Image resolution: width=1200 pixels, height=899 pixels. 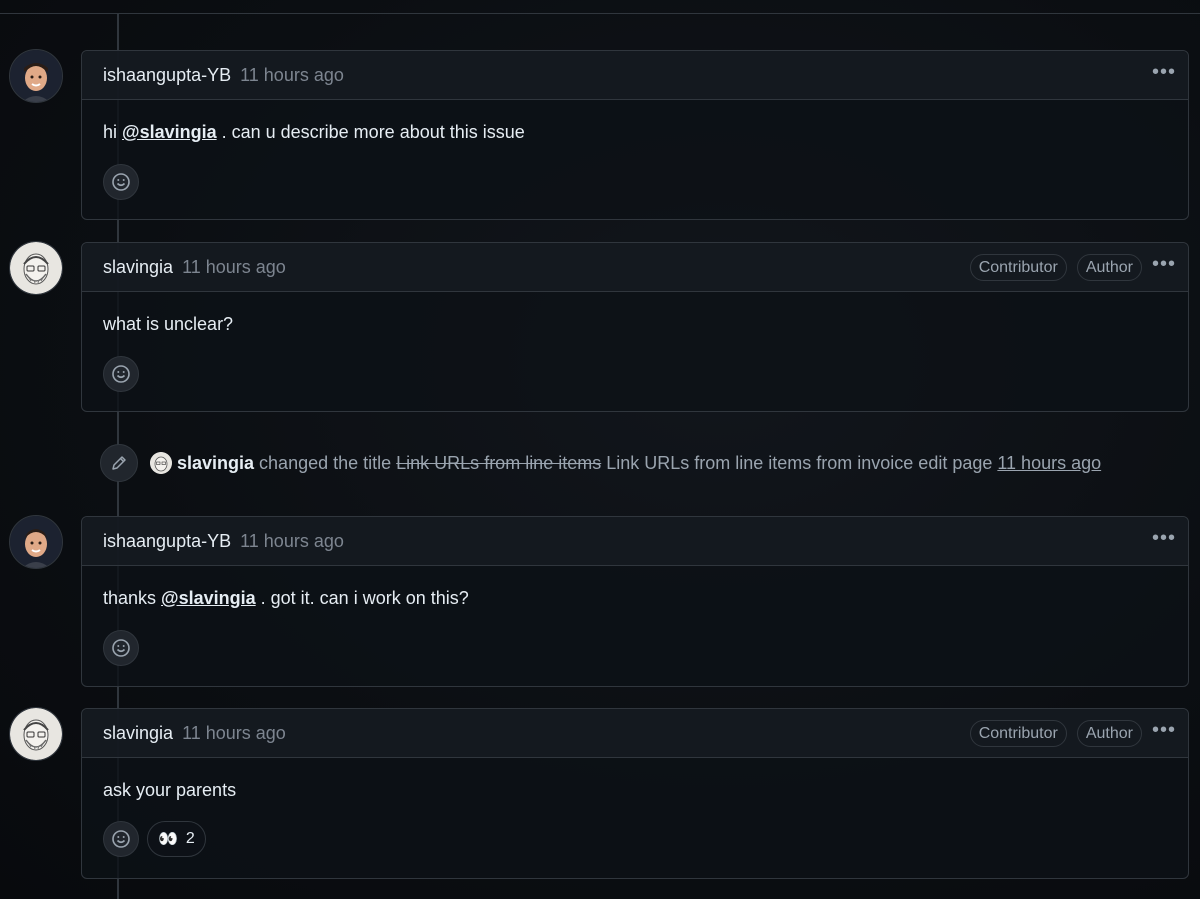 I want to click on reaction-count: 2, so click(x=190, y=838).